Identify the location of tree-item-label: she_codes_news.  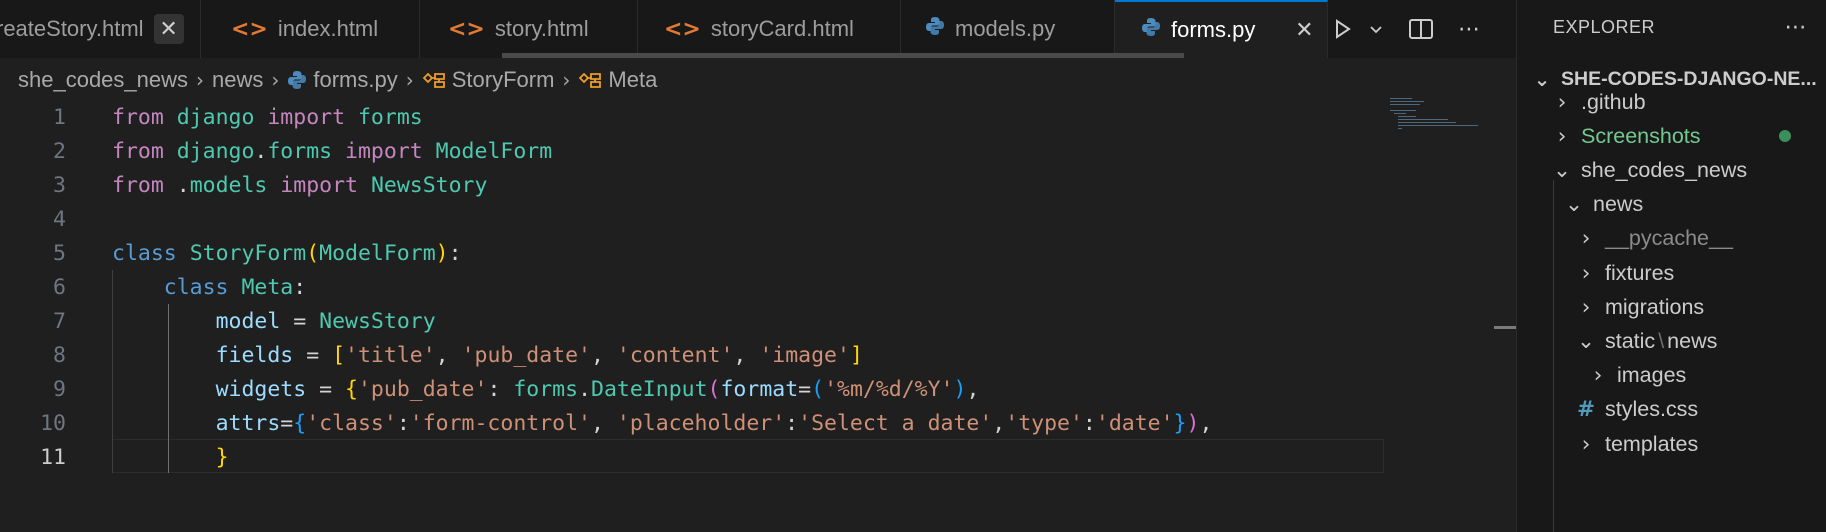
(1664, 169).